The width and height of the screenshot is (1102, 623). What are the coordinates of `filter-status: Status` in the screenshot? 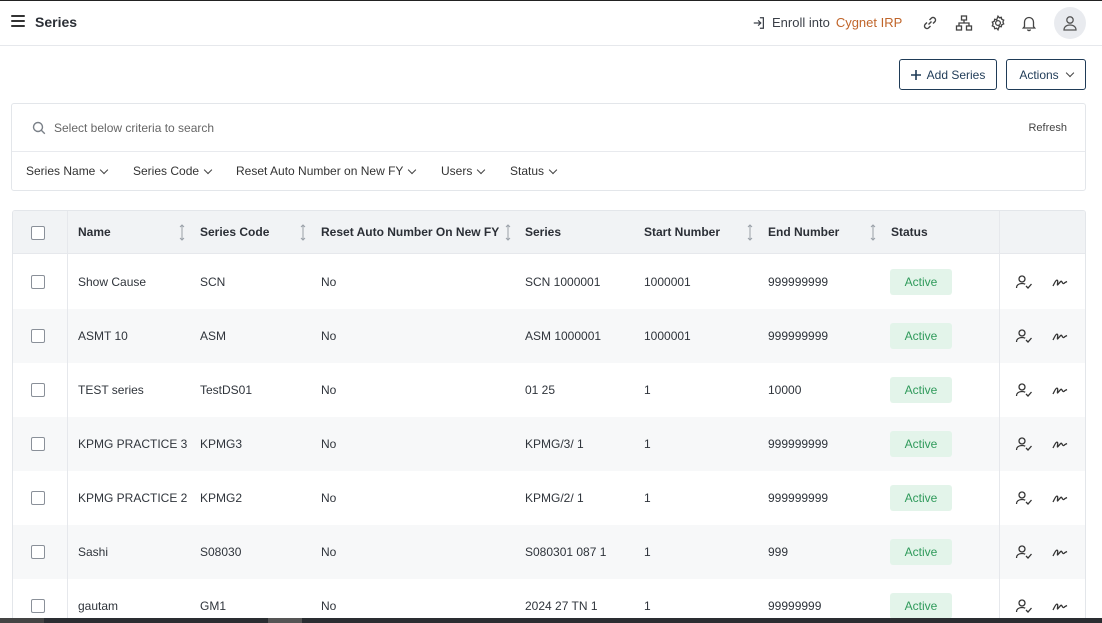 It's located at (534, 171).